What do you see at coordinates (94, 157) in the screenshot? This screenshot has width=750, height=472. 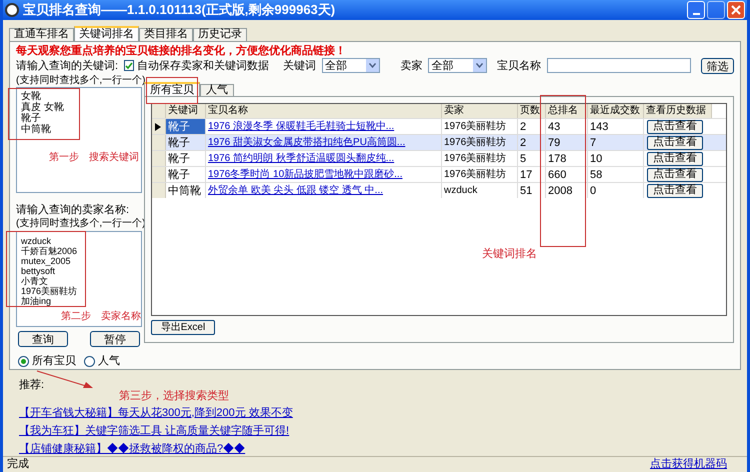 I see `step-one-annotation: 第一步 搜索关键词` at bounding box center [94, 157].